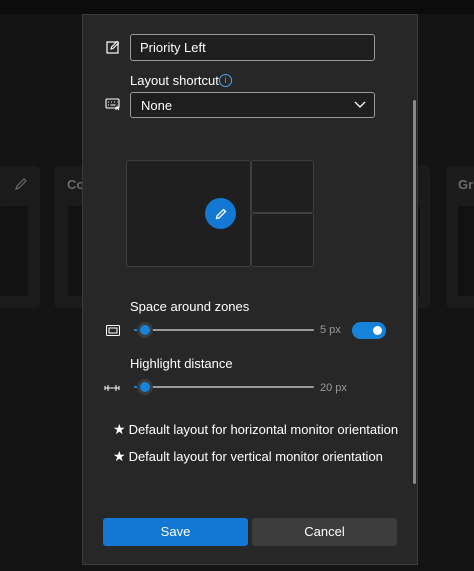 This screenshot has height=571, width=474. Describe the element at coordinates (237, 7) in the screenshot. I see `background-topbar` at that location.